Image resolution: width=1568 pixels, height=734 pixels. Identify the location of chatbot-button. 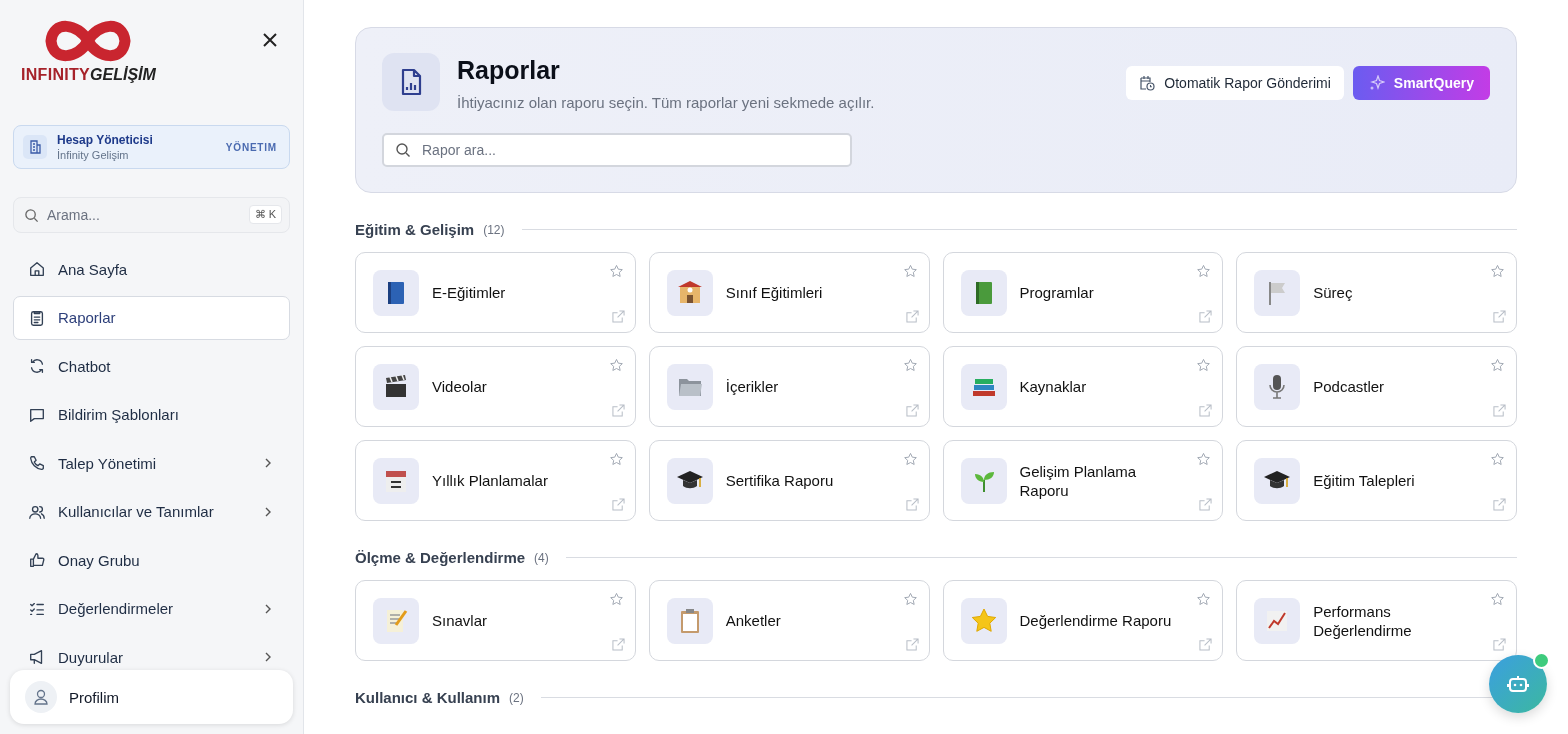
(1518, 684).